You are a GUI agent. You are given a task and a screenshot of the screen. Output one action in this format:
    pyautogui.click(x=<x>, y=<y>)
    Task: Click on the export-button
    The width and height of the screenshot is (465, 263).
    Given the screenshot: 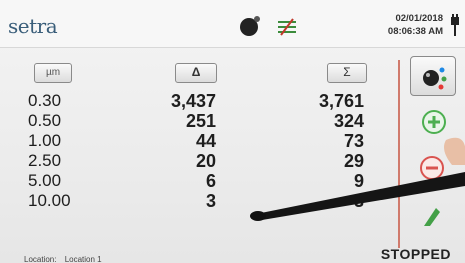 What is the action you would take?
    pyautogui.click(x=433, y=216)
    